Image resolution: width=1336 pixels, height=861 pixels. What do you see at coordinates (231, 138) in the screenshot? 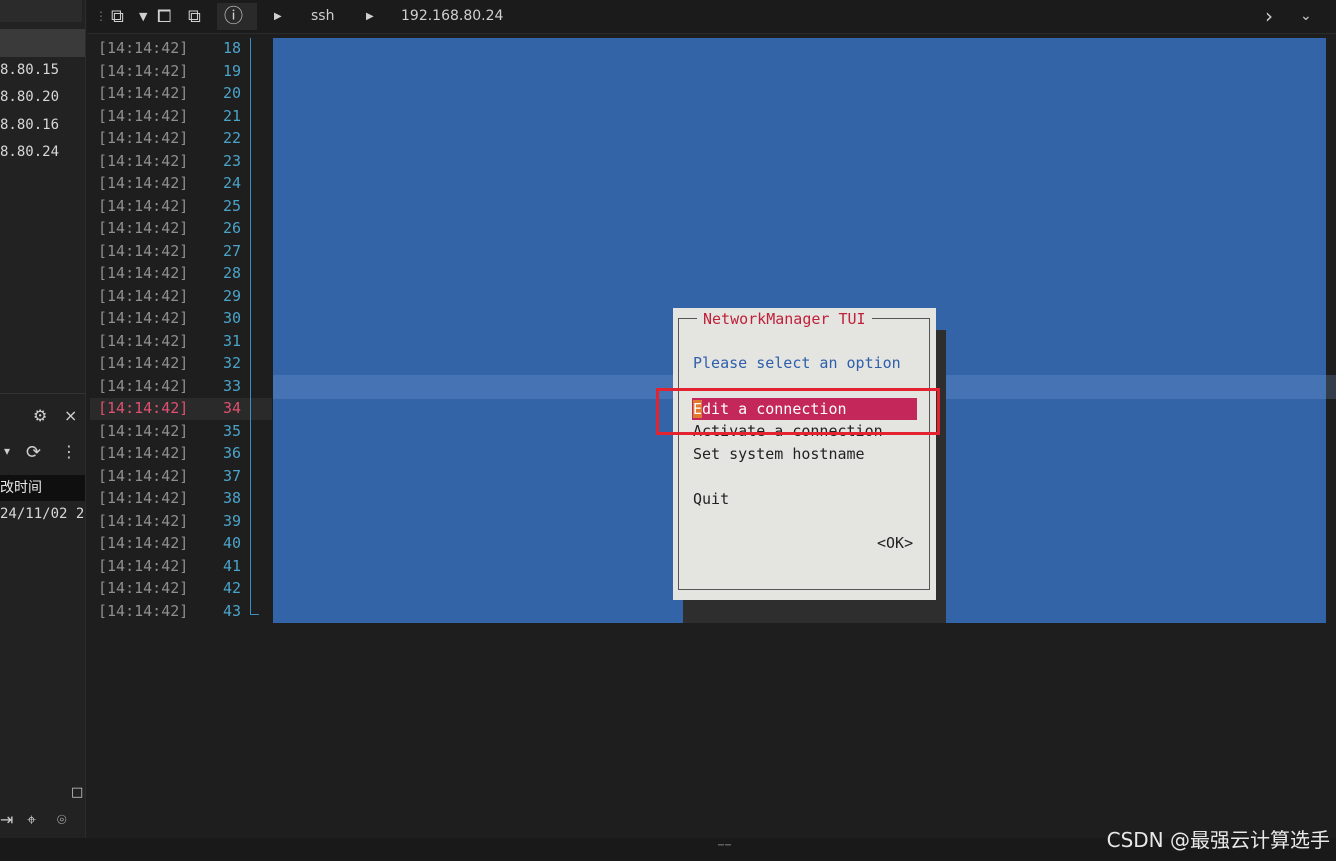
I see `log-line-number: 22` at bounding box center [231, 138].